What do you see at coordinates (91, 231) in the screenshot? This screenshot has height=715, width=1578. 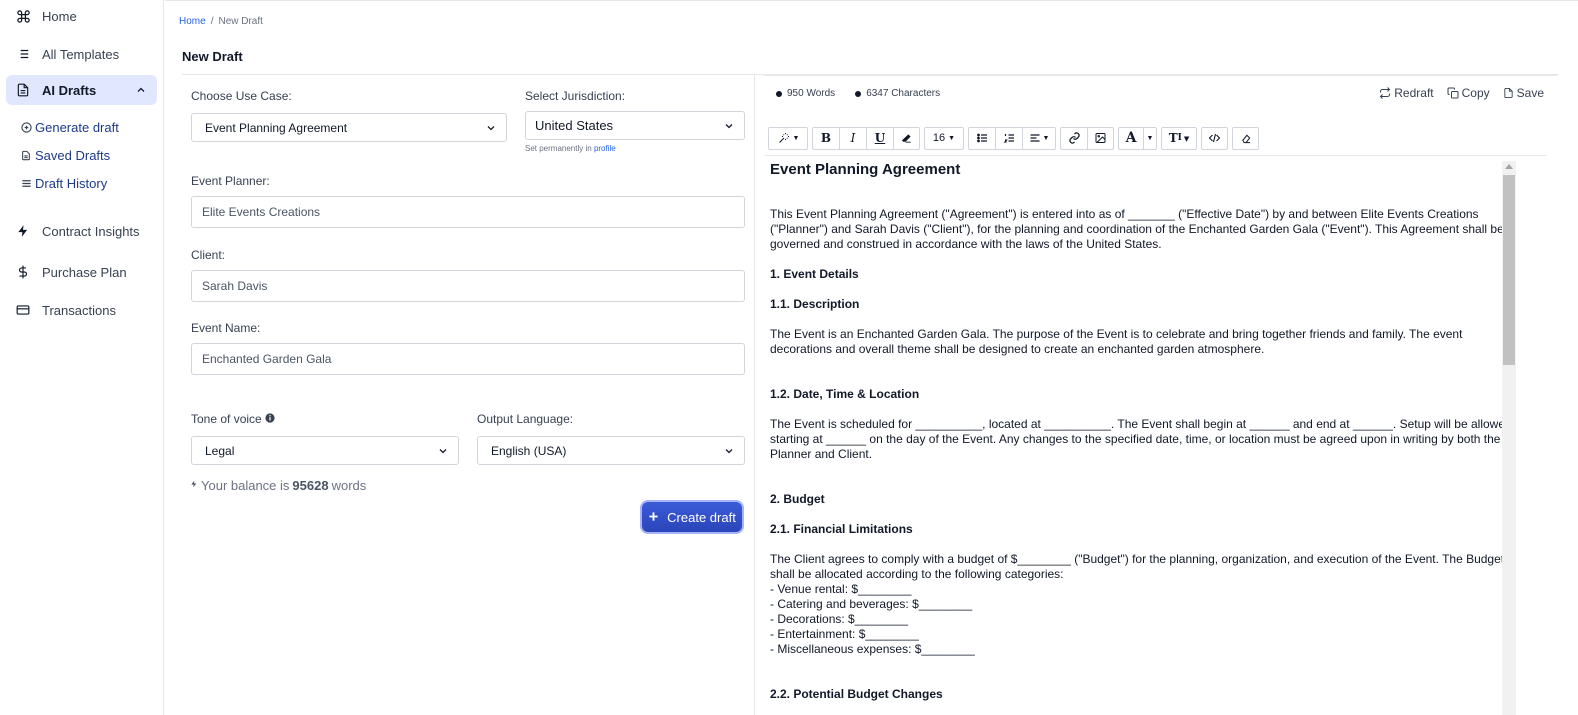 I see `sidebar-item-label: Contract Insights` at bounding box center [91, 231].